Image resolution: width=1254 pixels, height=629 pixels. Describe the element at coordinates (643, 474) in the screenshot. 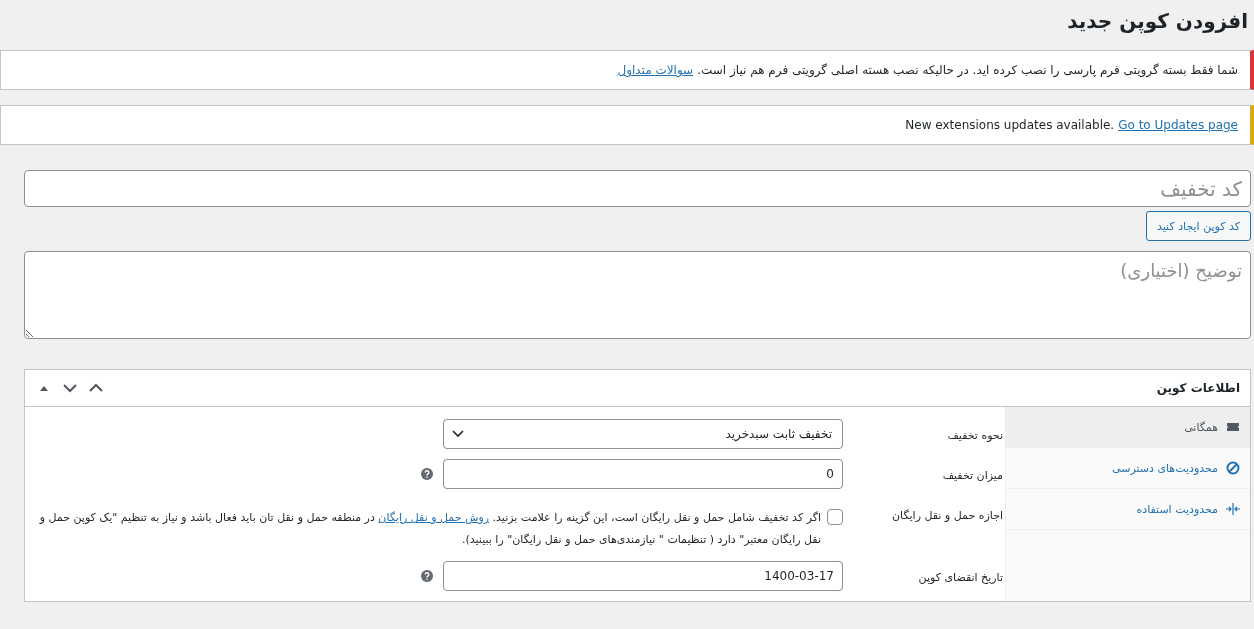

I see `input-field: 0` at that location.